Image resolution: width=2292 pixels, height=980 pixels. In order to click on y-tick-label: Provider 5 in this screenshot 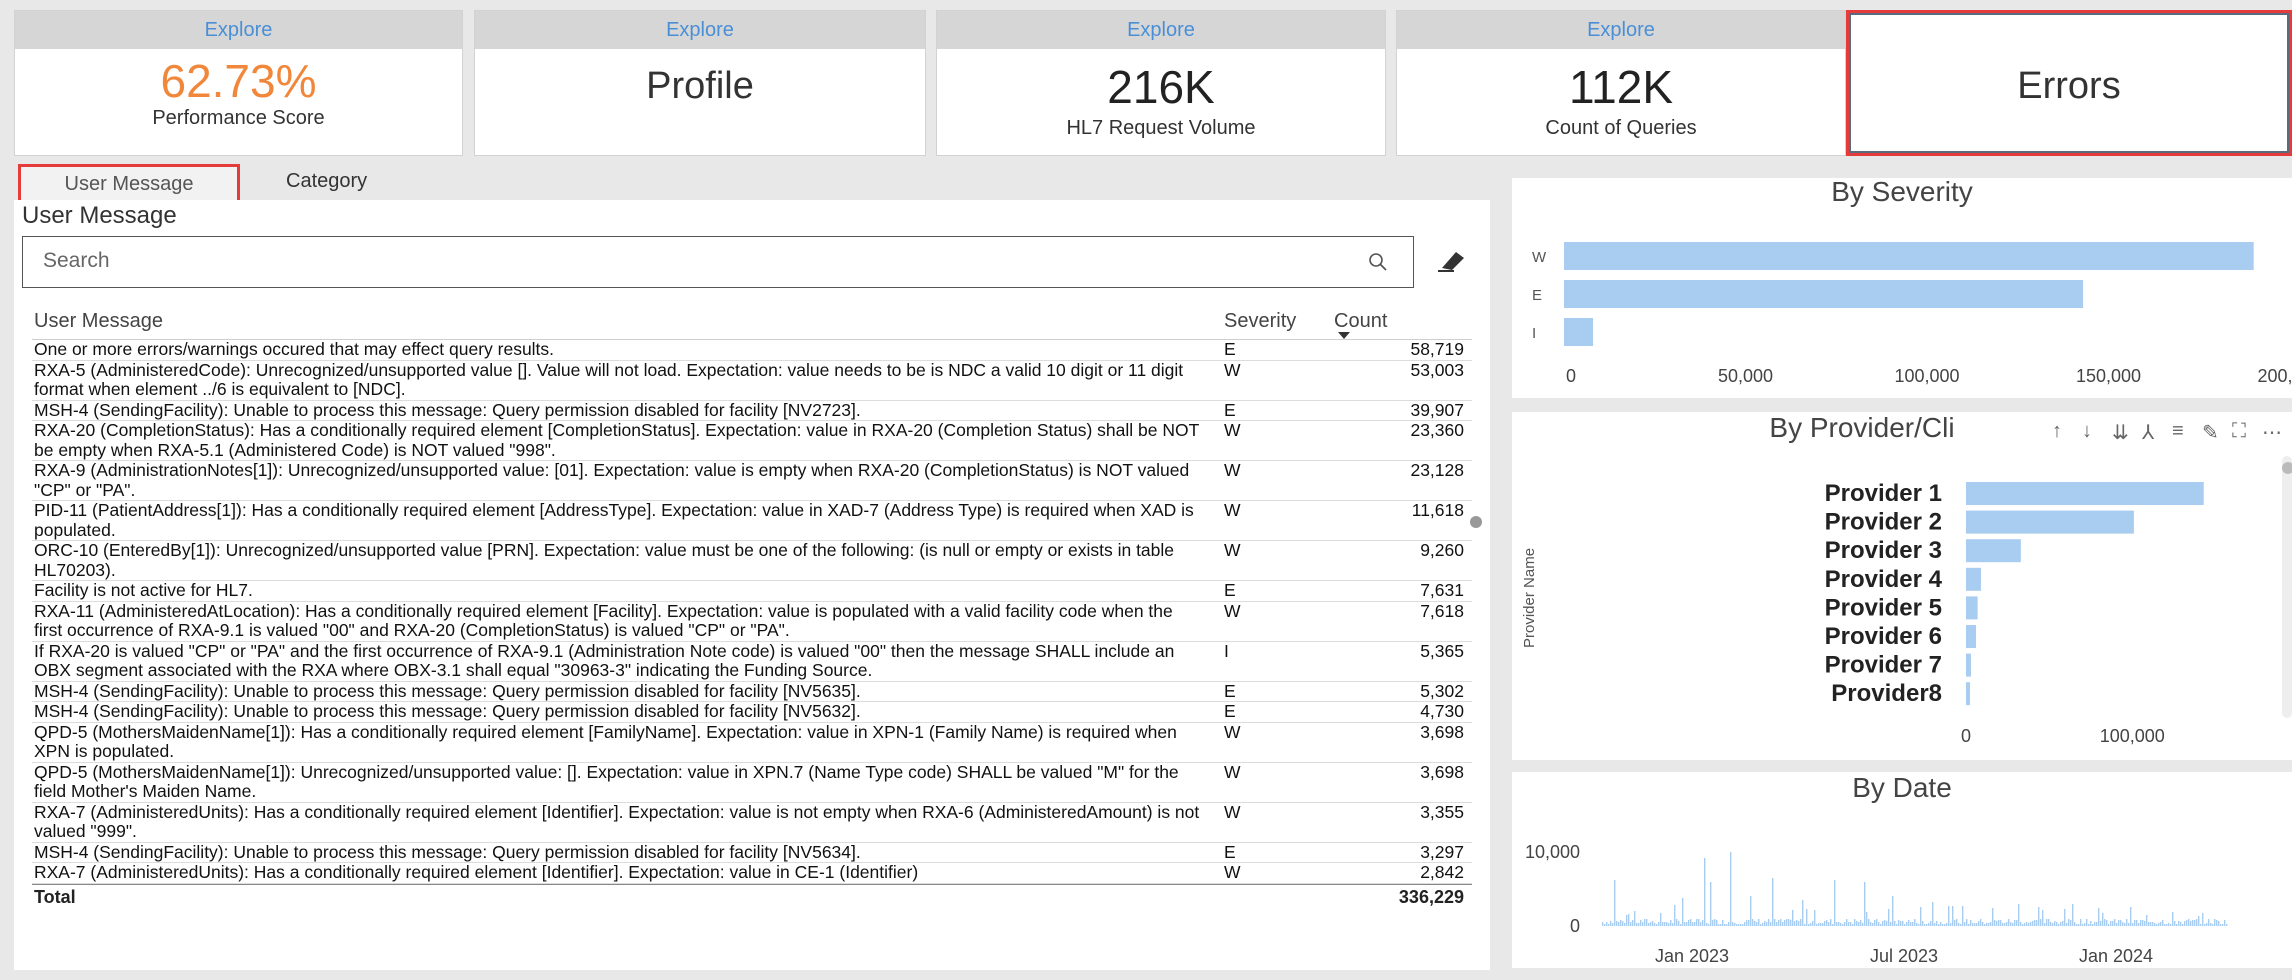, I will do `click(1883, 607)`.